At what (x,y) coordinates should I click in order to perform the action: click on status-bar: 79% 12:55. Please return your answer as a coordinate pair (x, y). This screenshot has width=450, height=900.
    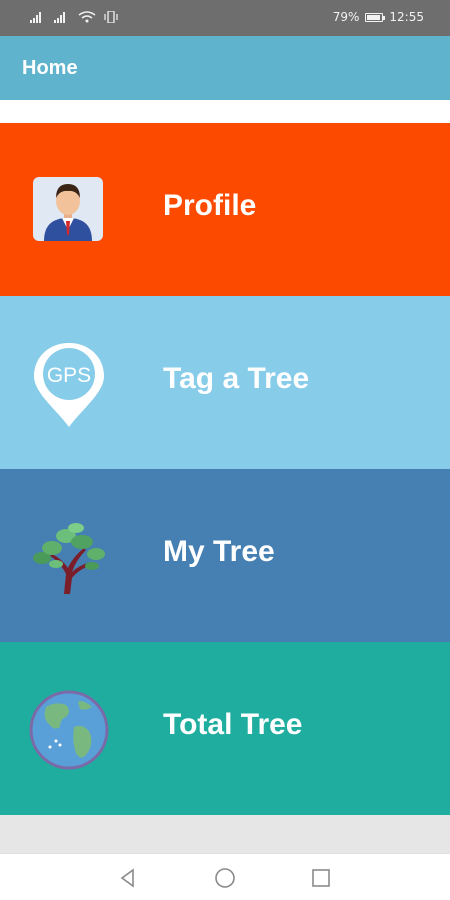
    Looking at the image, I should click on (225, 18).